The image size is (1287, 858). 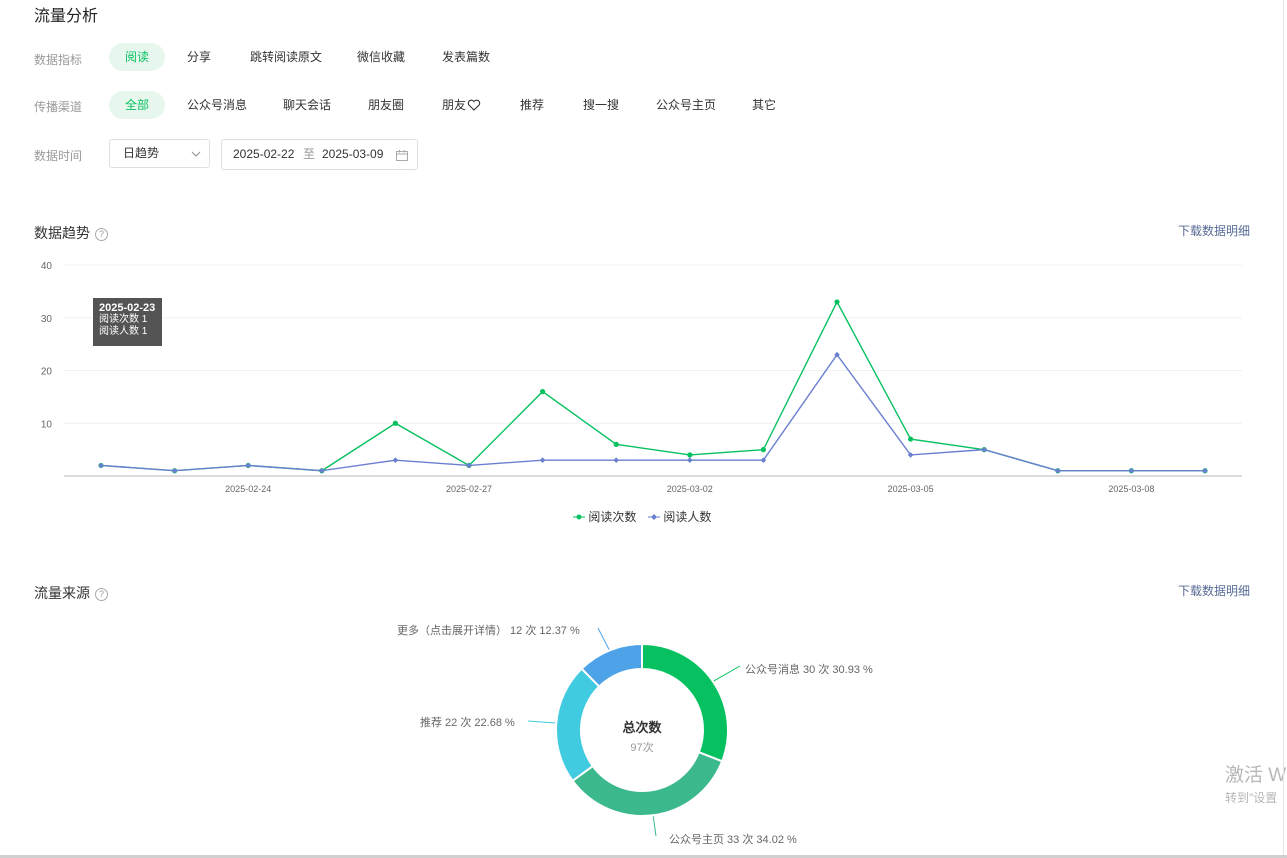 What do you see at coordinates (286, 57) in the screenshot?
I see `metric-option-jump-original: 跳转阅读原文` at bounding box center [286, 57].